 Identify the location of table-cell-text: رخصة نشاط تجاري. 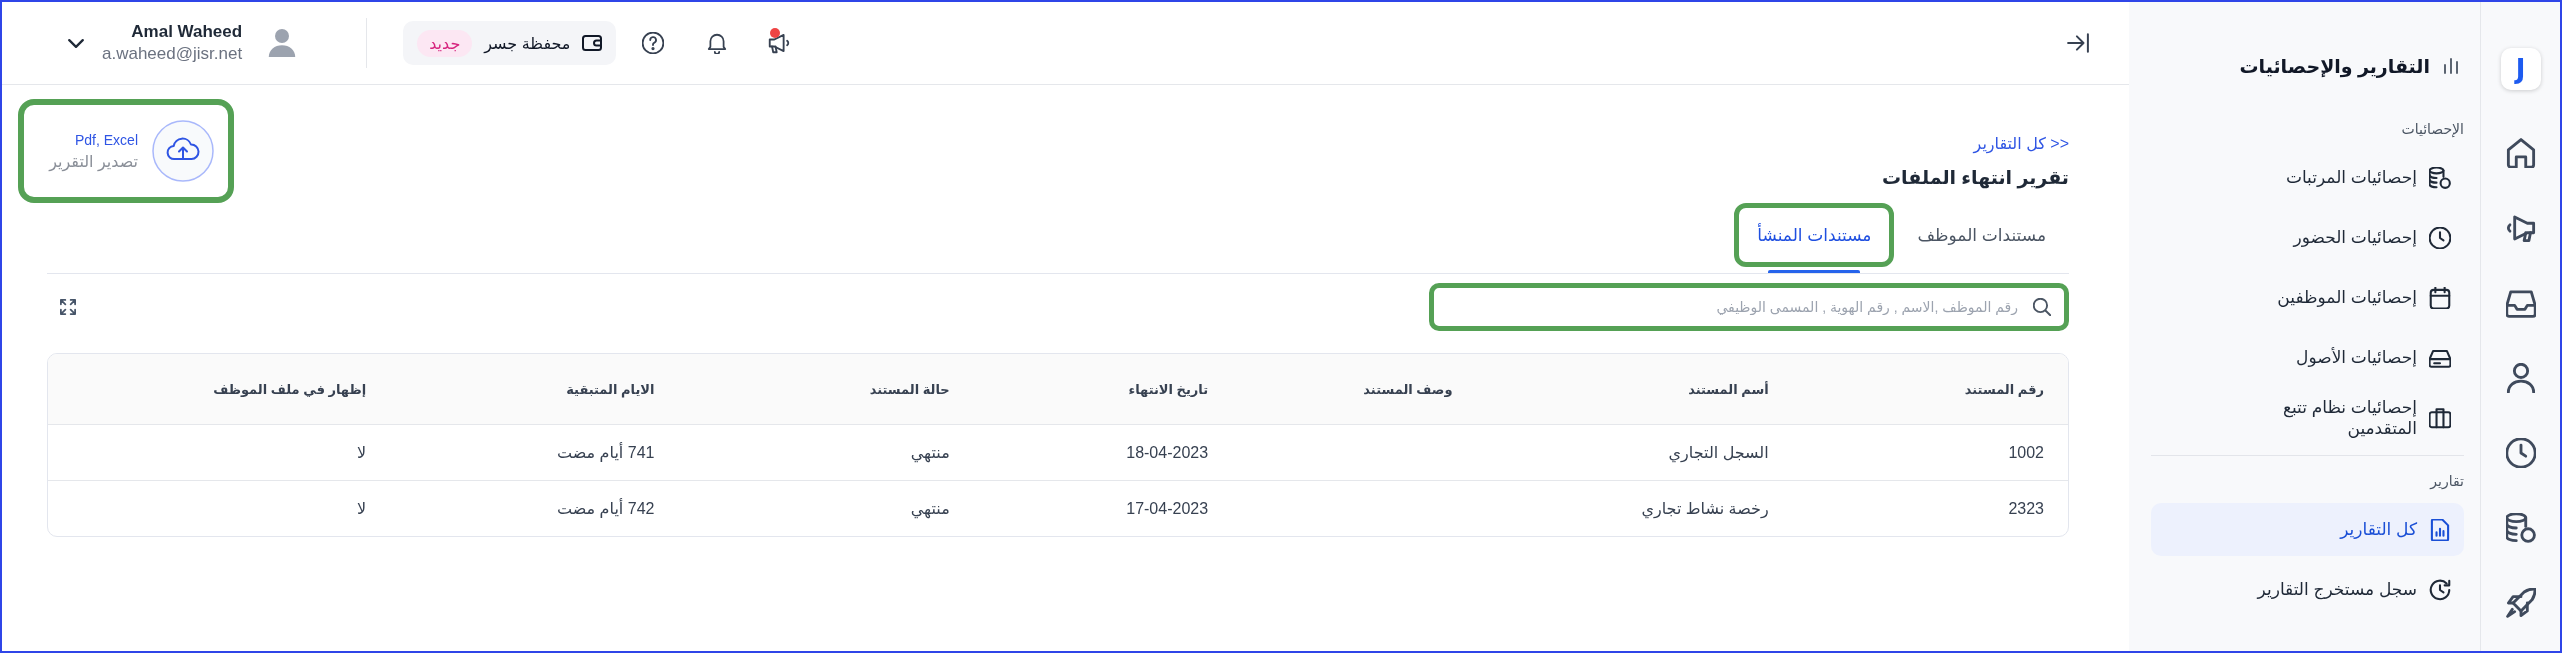
(1705, 508).